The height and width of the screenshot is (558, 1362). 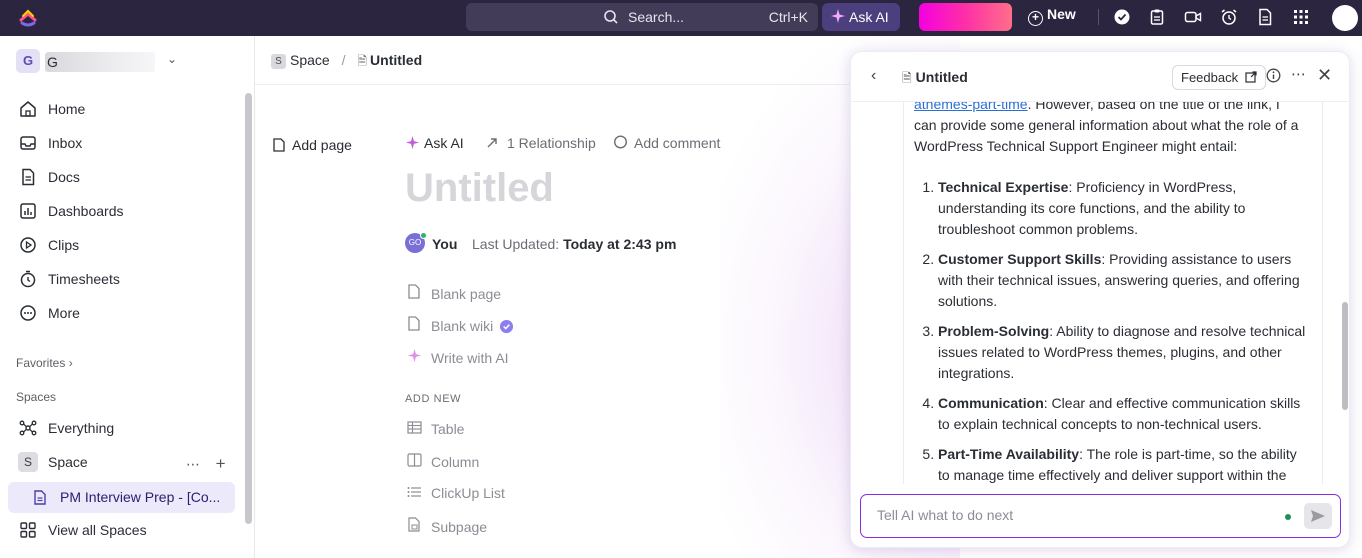 What do you see at coordinates (965, 17) in the screenshot?
I see `upgrade-button` at bounding box center [965, 17].